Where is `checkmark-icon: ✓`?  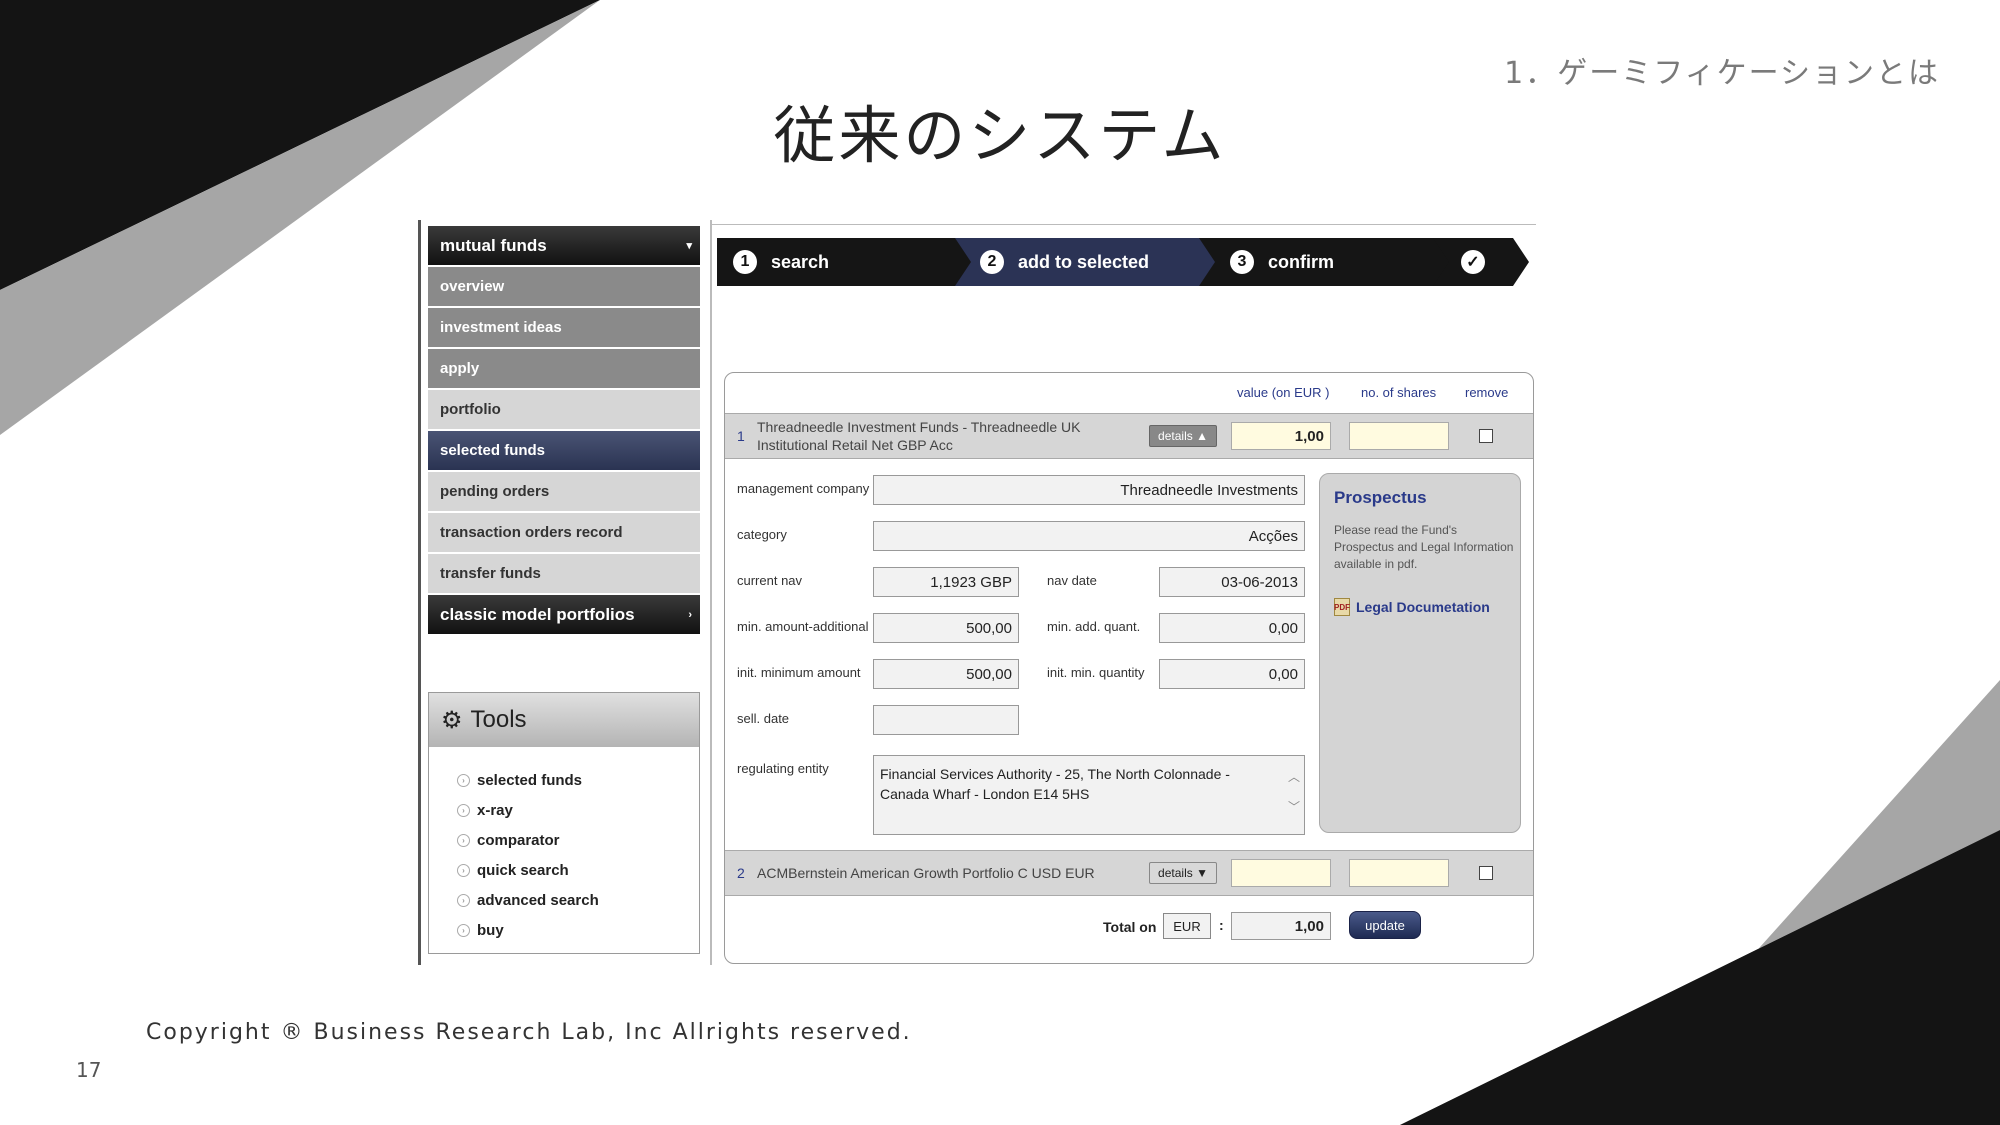 checkmark-icon: ✓ is located at coordinates (1473, 262).